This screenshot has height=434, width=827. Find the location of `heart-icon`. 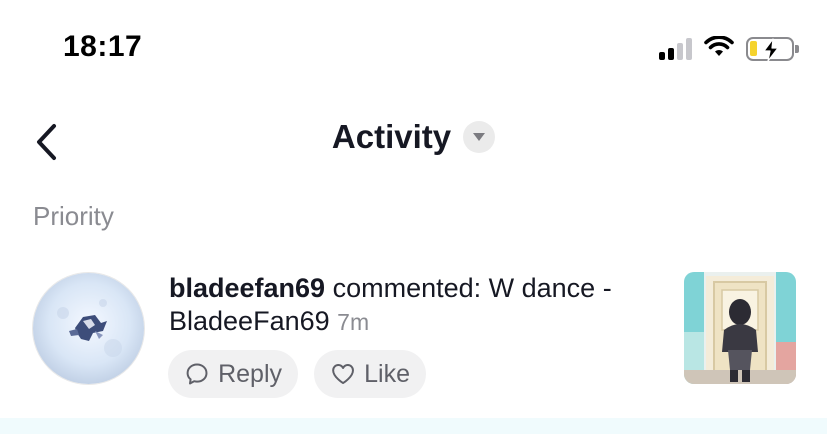

heart-icon is located at coordinates (343, 374).